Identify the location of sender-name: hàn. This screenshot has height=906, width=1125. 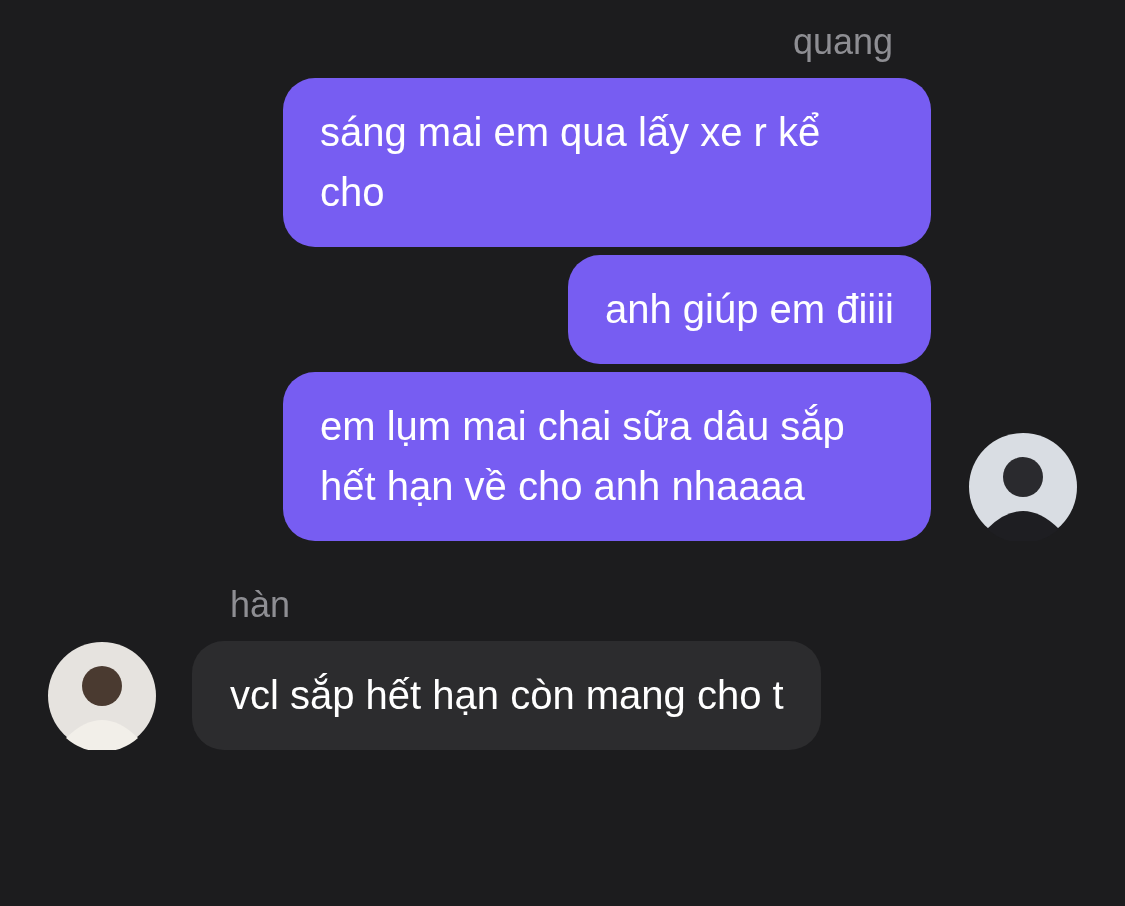
(260, 605).